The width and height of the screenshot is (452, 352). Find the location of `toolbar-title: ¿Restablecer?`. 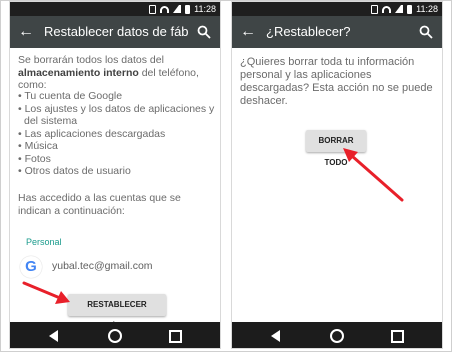

toolbar-title: ¿Restablecer? is located at coordinates (308, 31).